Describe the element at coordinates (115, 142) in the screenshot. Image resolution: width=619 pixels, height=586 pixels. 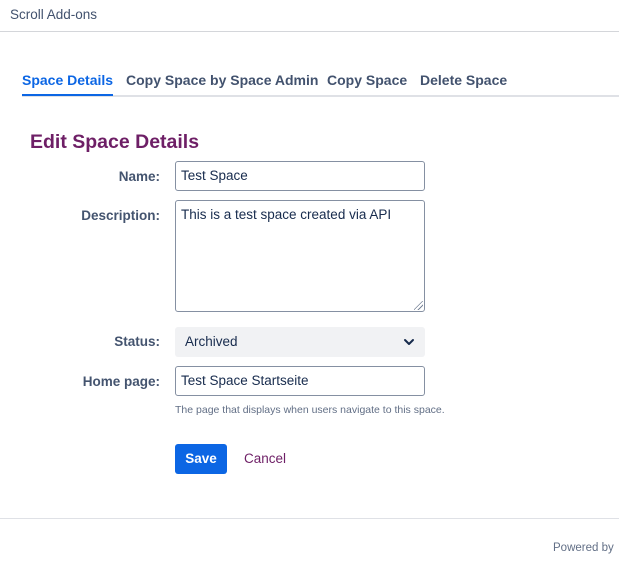
I see `page-title: Edit Space Details` at that location.